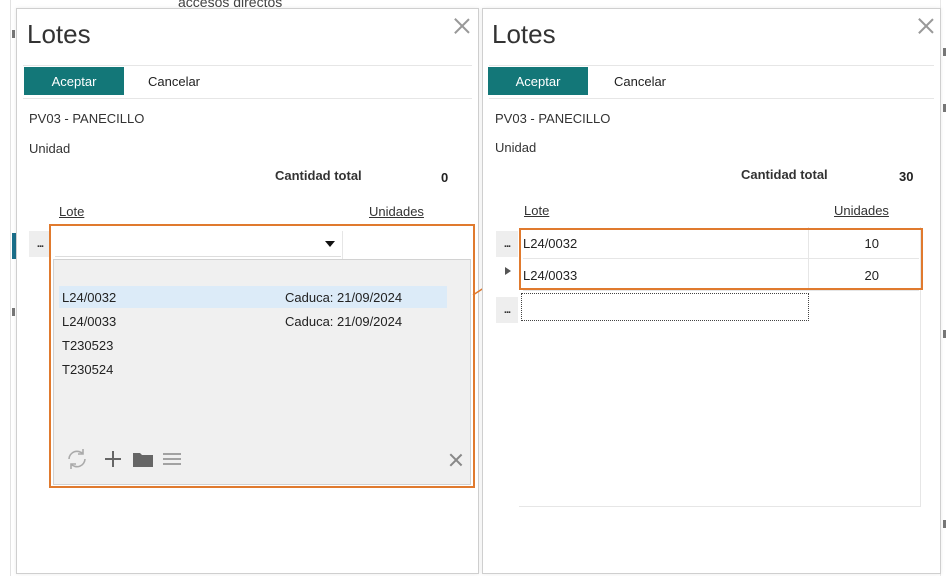 This screenshot has width=948, height=576. I want to click on total-quantity-value: 0, so click(445, 177).